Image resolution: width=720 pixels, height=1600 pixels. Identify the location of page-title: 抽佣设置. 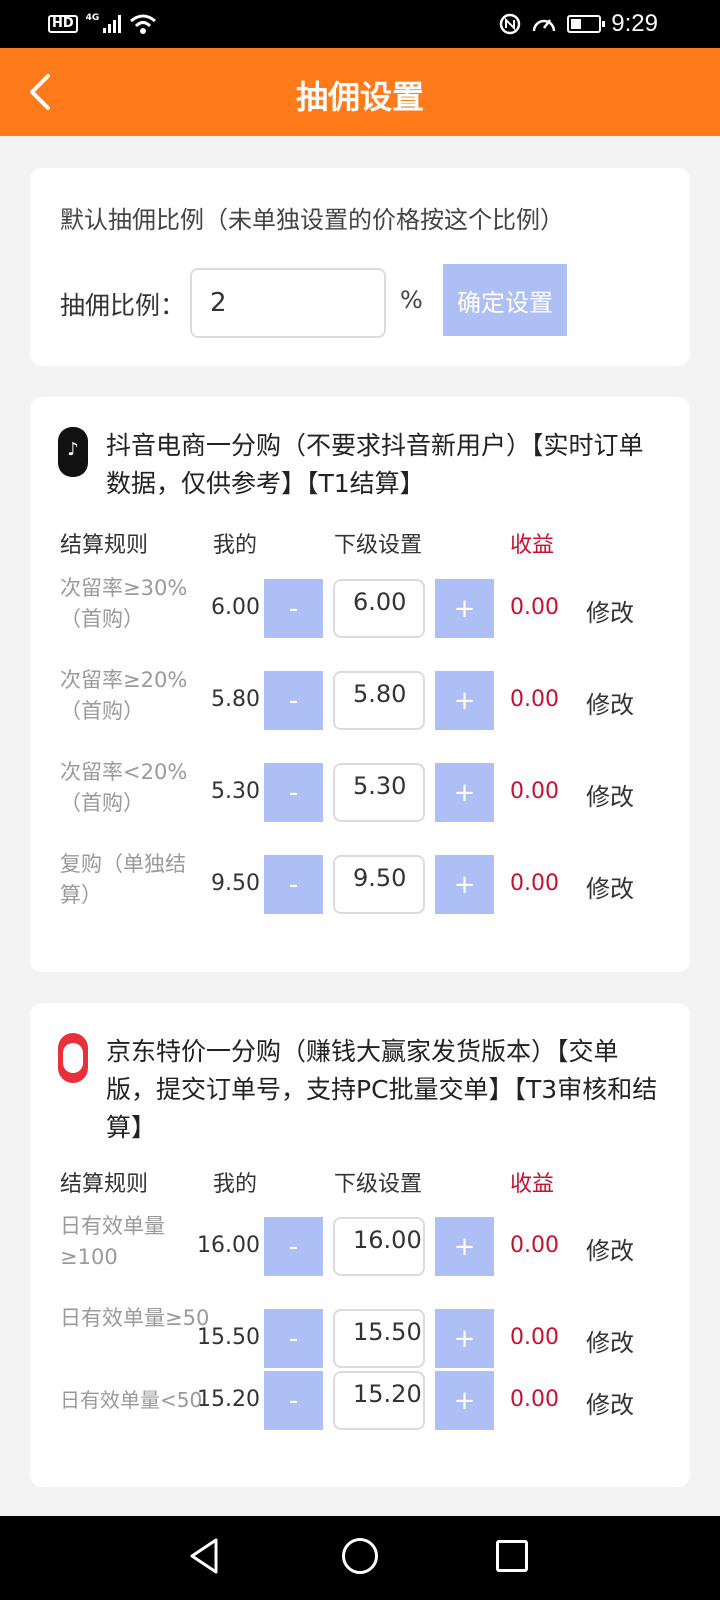
(359, 97).